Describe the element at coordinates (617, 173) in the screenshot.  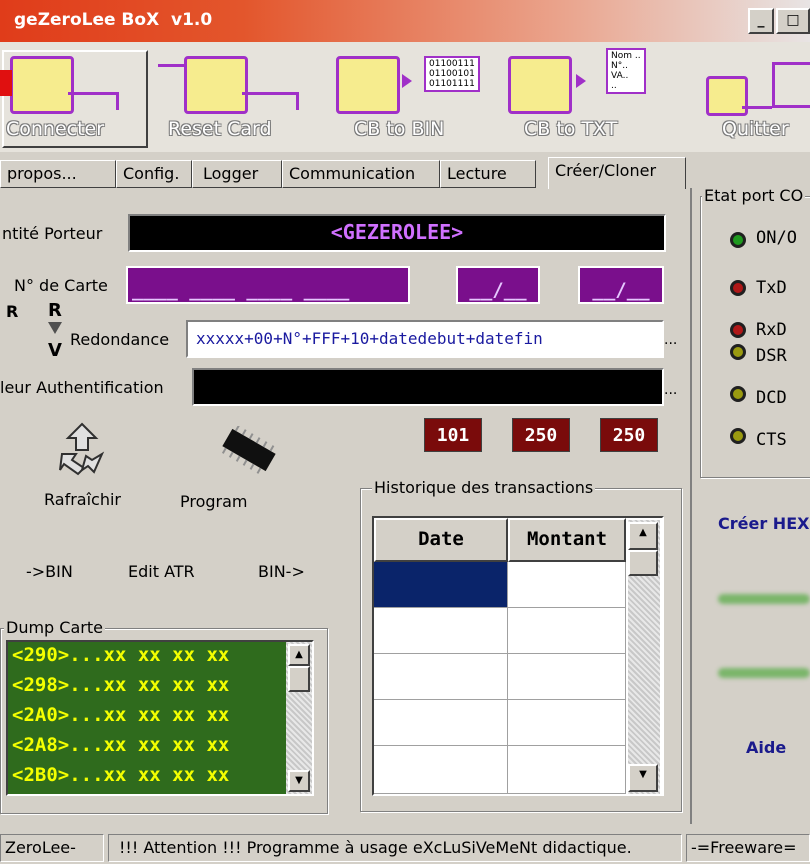
I see `tab-create-clone: Créer/Cloner` at that location.